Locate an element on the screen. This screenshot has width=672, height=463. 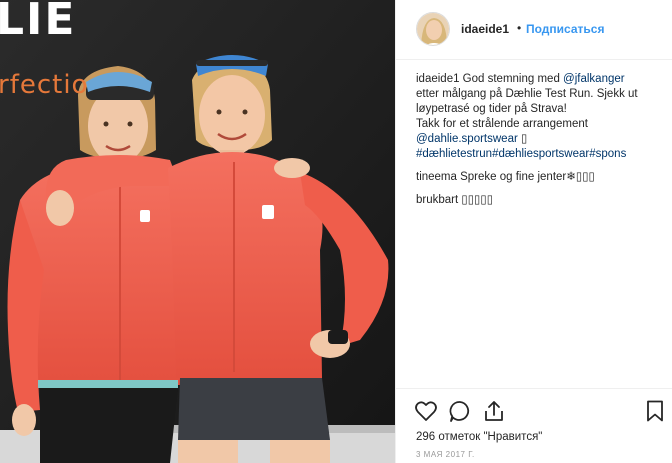
comment-icon is located at coordinates (460, 411).